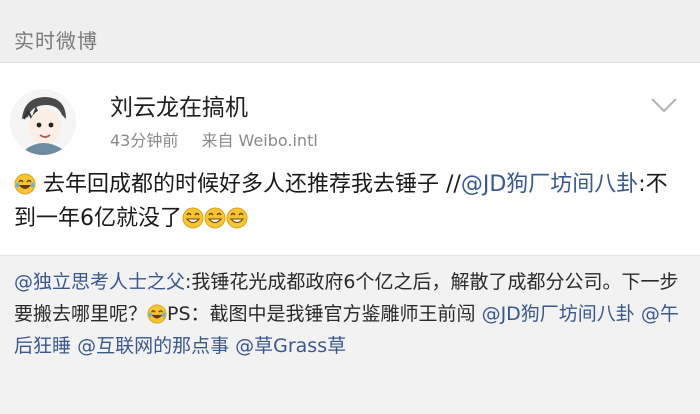 The image size is (700, 414). What do you see at coordinates (56, 41) in the screenshot?
I see `section-title: 实时微博` at bounding box center [56, 41].